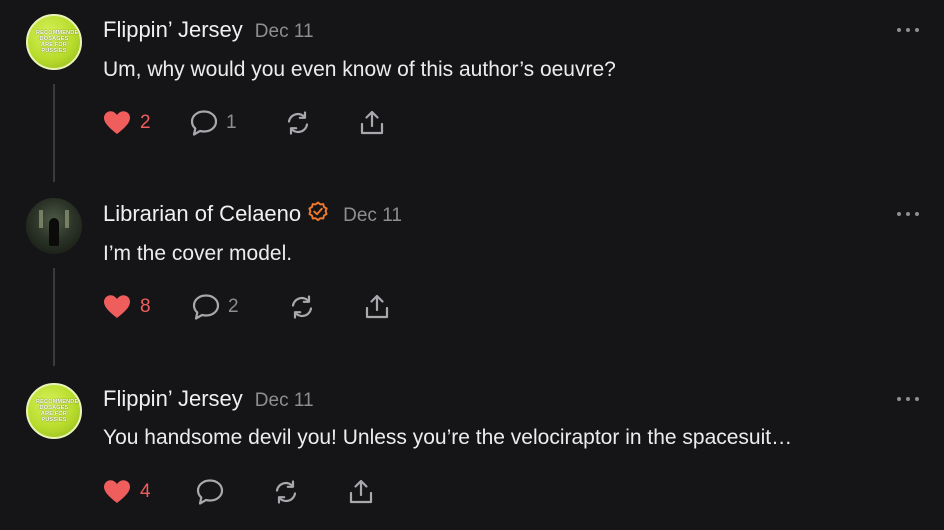 The image size is (944, 530). Describe the element at coordinates (117, 491) in the screenshot. I see `heart-icon` at that location.